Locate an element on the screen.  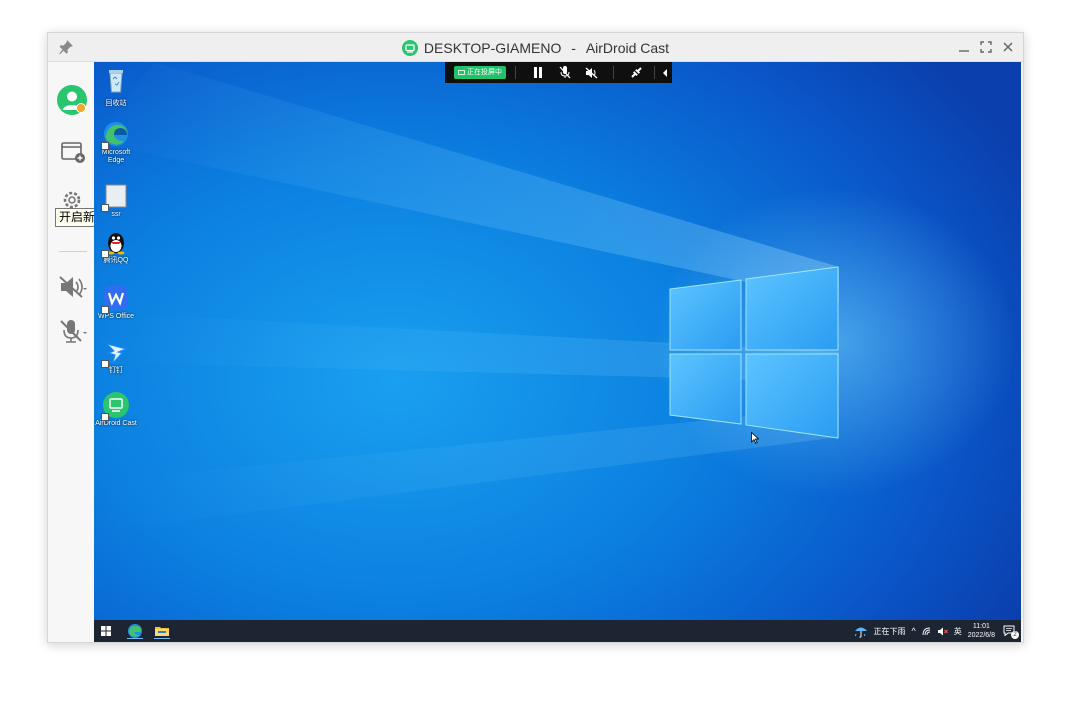
disconnect-button is located at coordinates (636, 73).